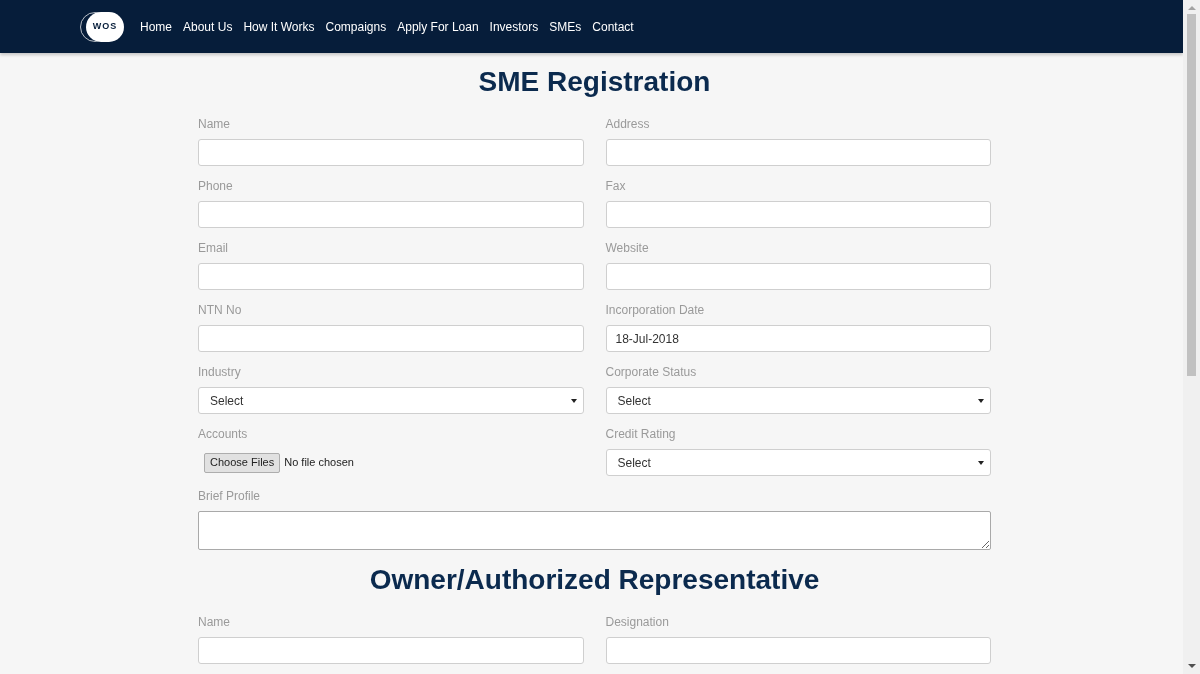 This screenshot has height=674, width=1200. Describe the element at coordinates (628, 124) in the screenshot. I see `field-label: Address` at that location.